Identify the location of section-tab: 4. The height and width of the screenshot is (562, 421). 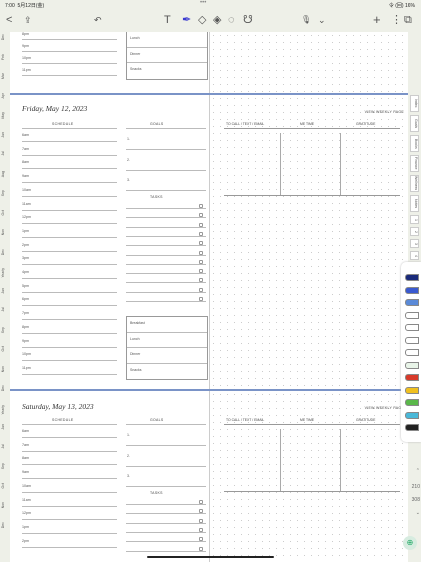
(414, 255).